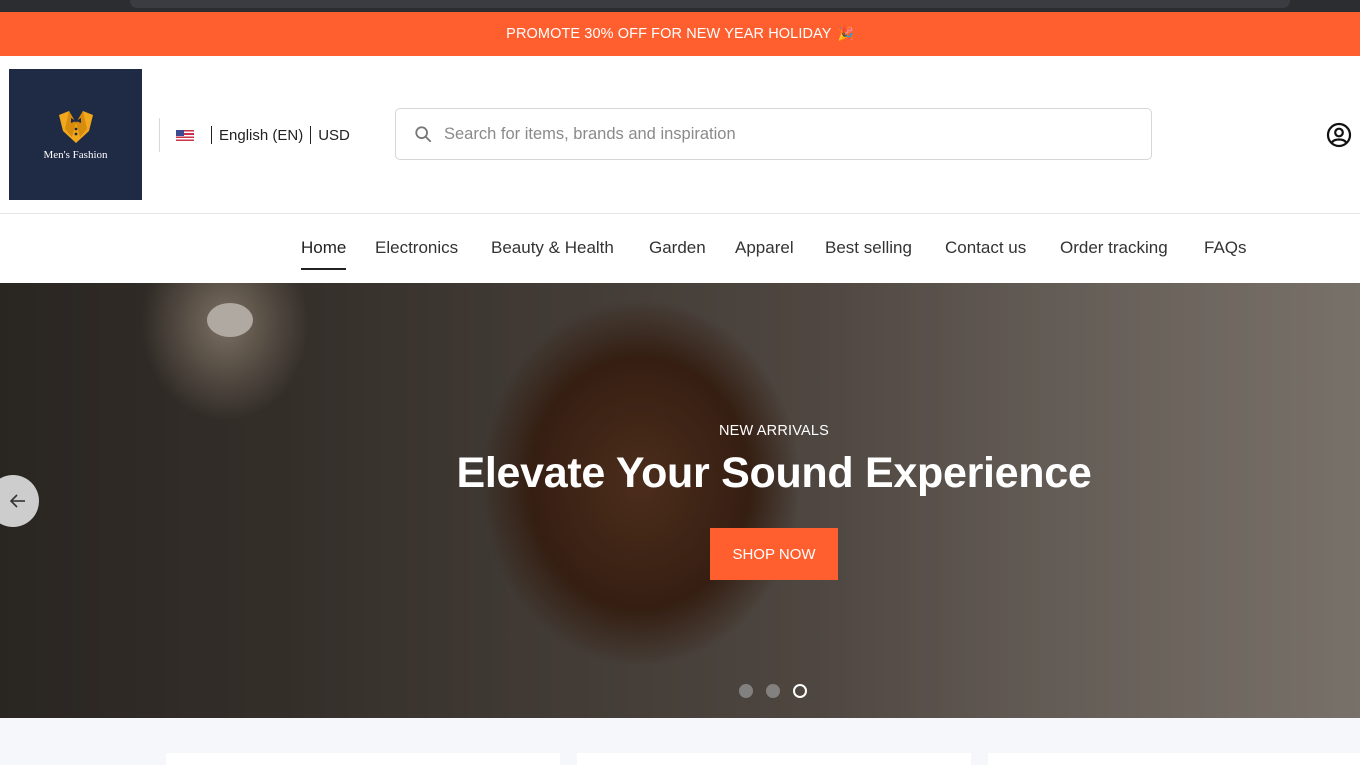 The image size is (1360, 765). Describe the element at coordinates (1114, 253) in the screenshot. I see `nav-item-order-tracking: Order tracking` at that location.